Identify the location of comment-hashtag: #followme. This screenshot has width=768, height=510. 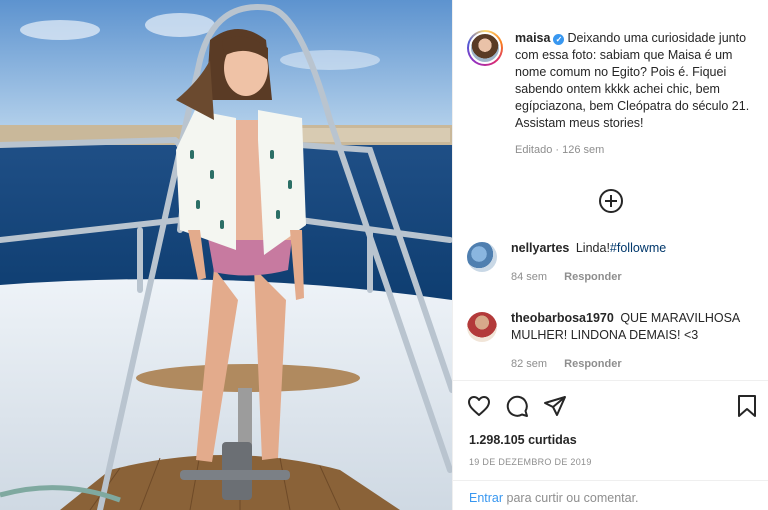
(638, 248).